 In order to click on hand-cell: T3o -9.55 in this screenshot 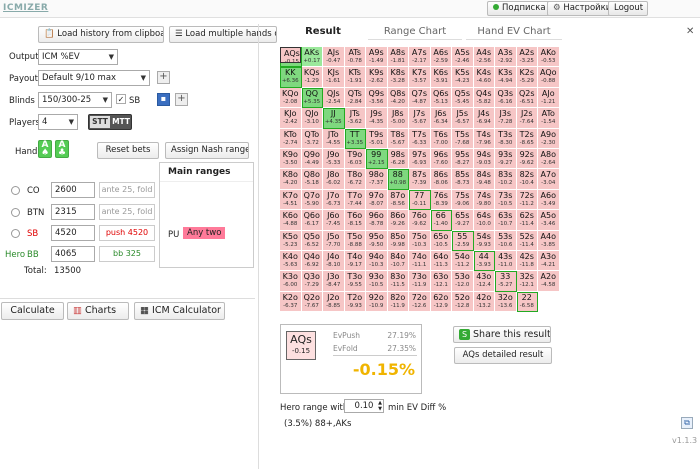, I will do `click(355, 281)`.